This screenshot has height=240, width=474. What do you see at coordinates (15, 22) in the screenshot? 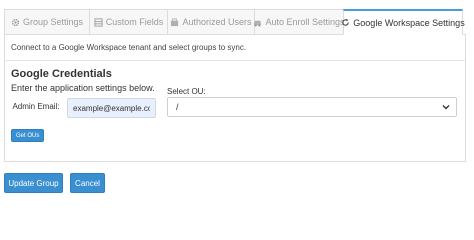
I see `gear-icon` at bounding box center [15, 22].